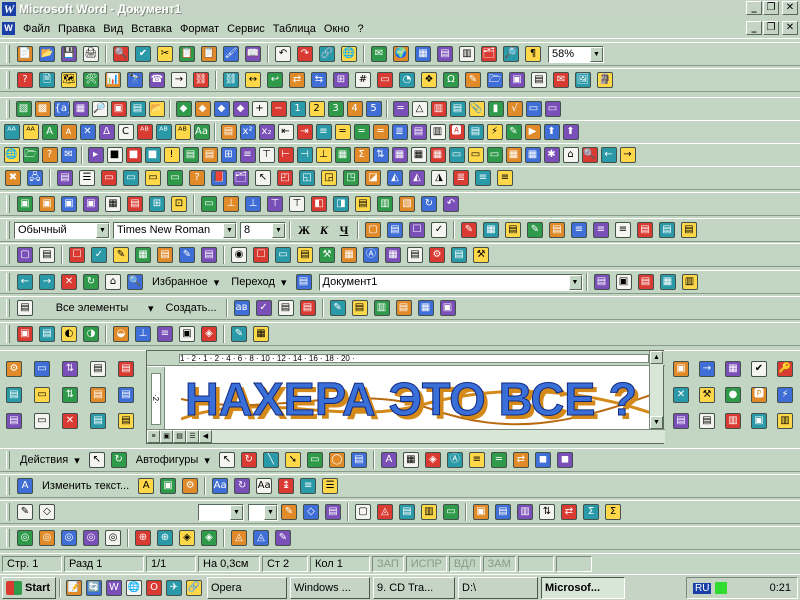 This screenshot has width=800, height=600. I want to click on text-button-12: x², so click(247, 132).